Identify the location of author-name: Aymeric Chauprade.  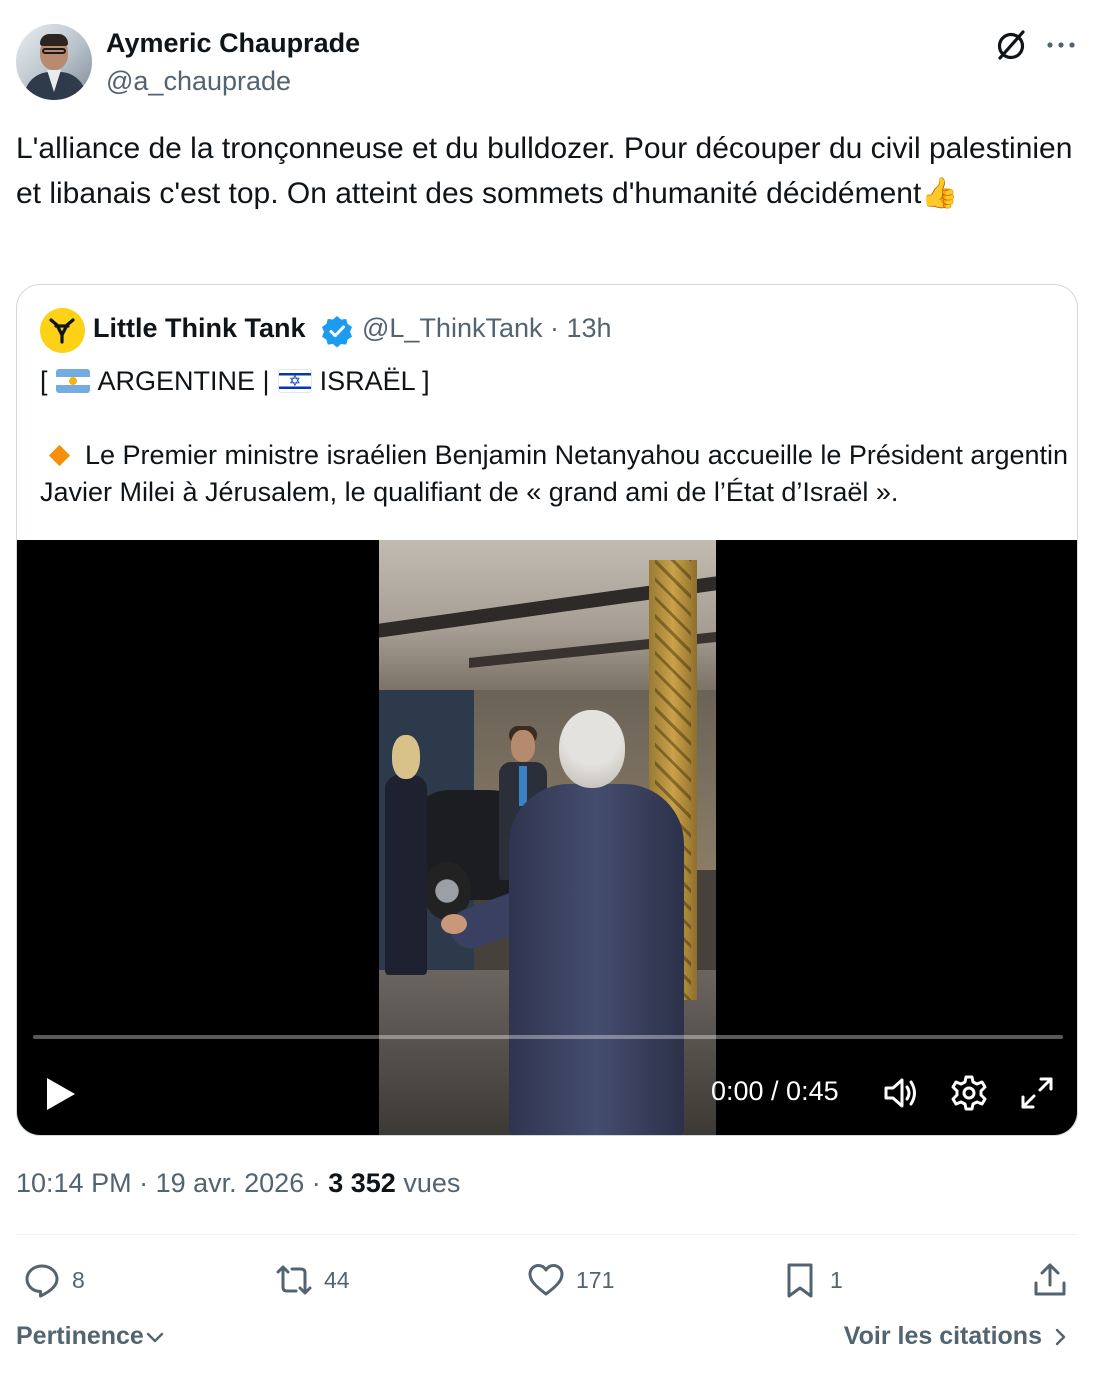
(233, 43).